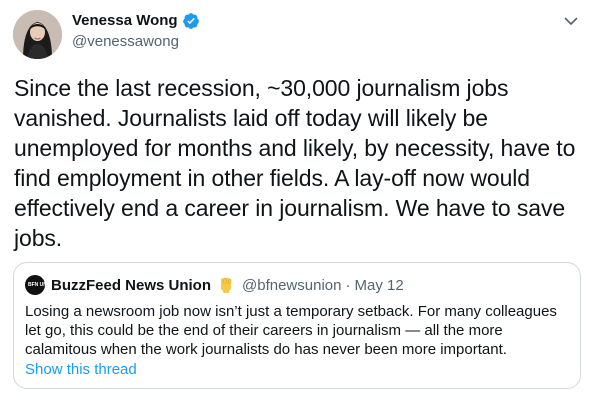  I want to click on author-display-name: Venessa Wong, so click(125, 21).